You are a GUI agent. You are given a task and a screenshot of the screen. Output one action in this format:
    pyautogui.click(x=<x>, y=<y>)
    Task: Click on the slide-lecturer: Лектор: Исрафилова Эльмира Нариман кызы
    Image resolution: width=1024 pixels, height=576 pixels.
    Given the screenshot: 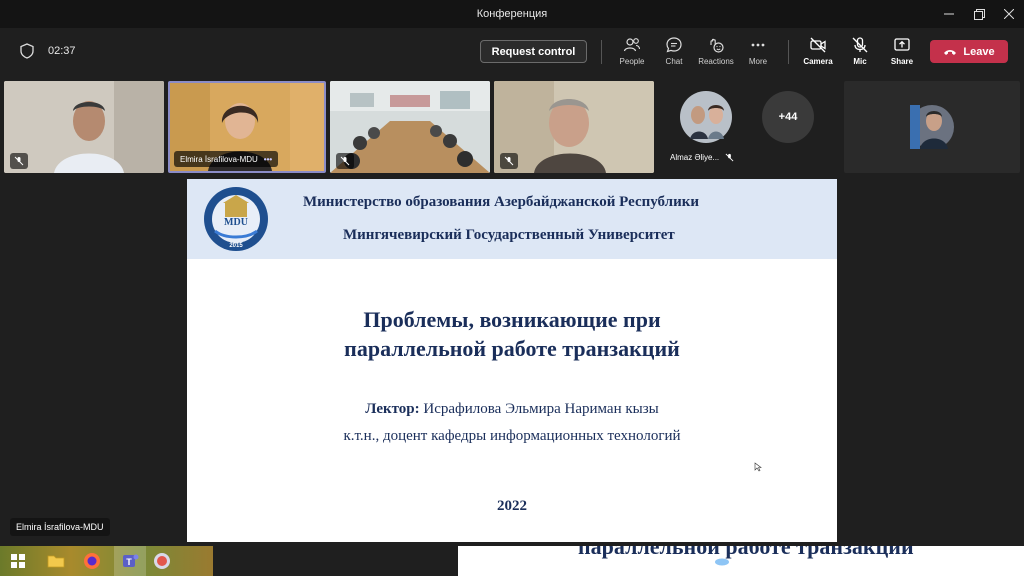 What is the action you would take?
    pyautogui.click(x=512, y=409)
    